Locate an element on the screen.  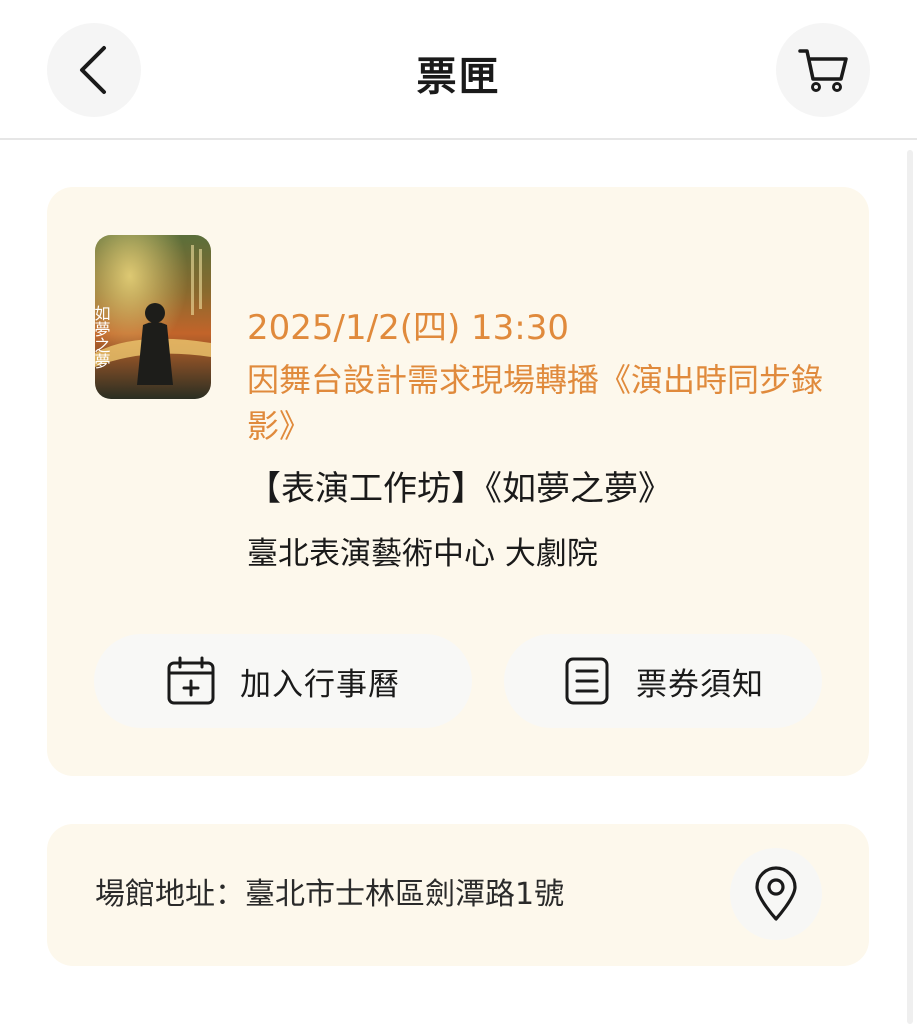
app-header: 票匣 is located at coordinates (458, 70).